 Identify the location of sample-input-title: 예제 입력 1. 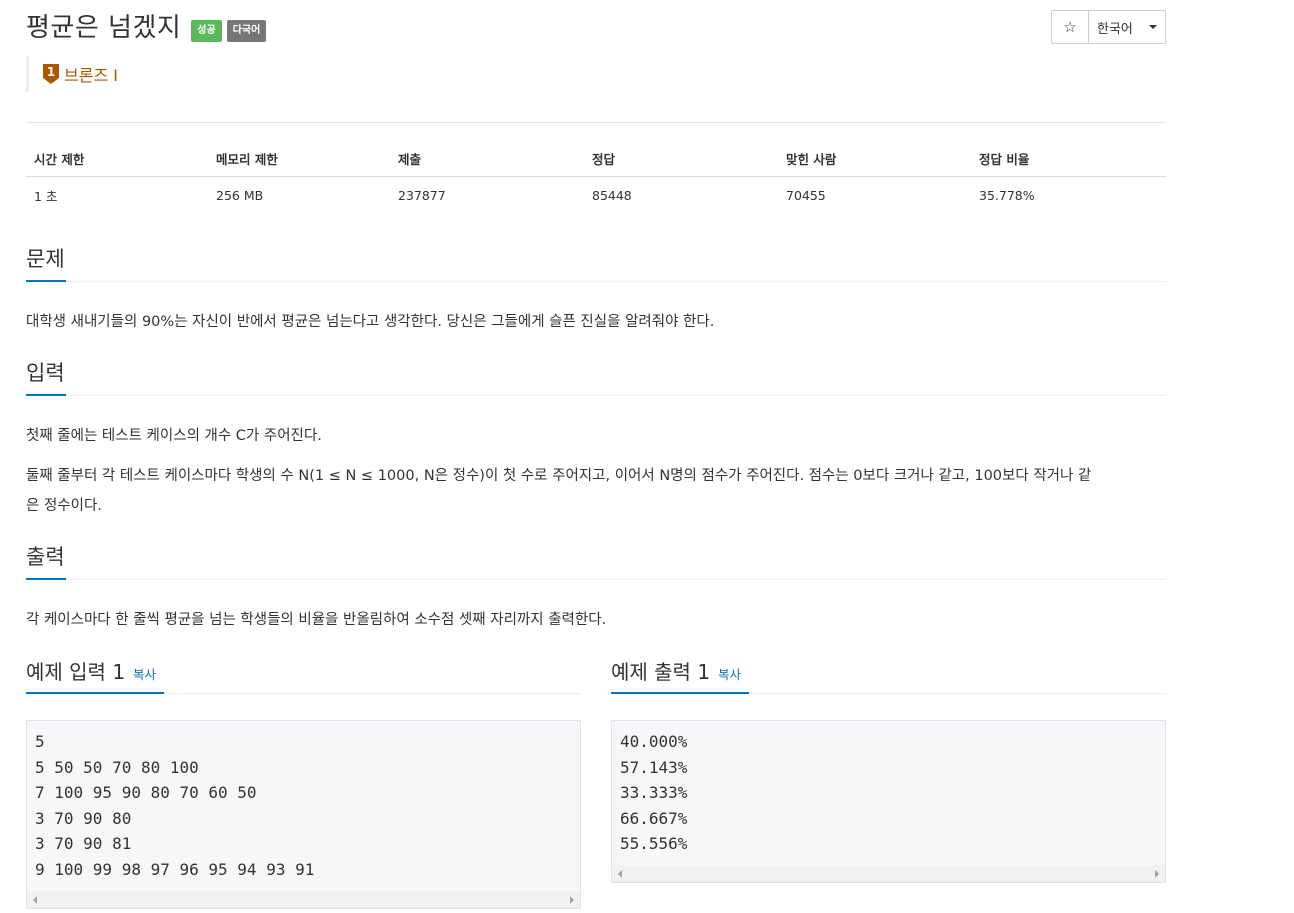
(76, 672).